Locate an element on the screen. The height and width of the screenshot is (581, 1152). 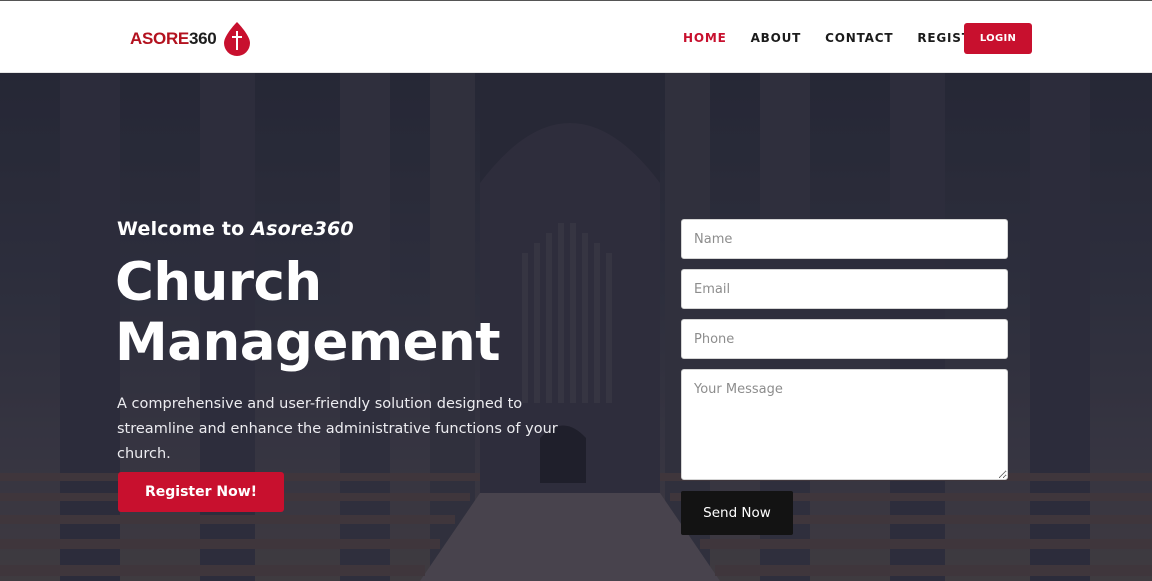
send-now-button: Send Now is located at coordinates (737, 513).